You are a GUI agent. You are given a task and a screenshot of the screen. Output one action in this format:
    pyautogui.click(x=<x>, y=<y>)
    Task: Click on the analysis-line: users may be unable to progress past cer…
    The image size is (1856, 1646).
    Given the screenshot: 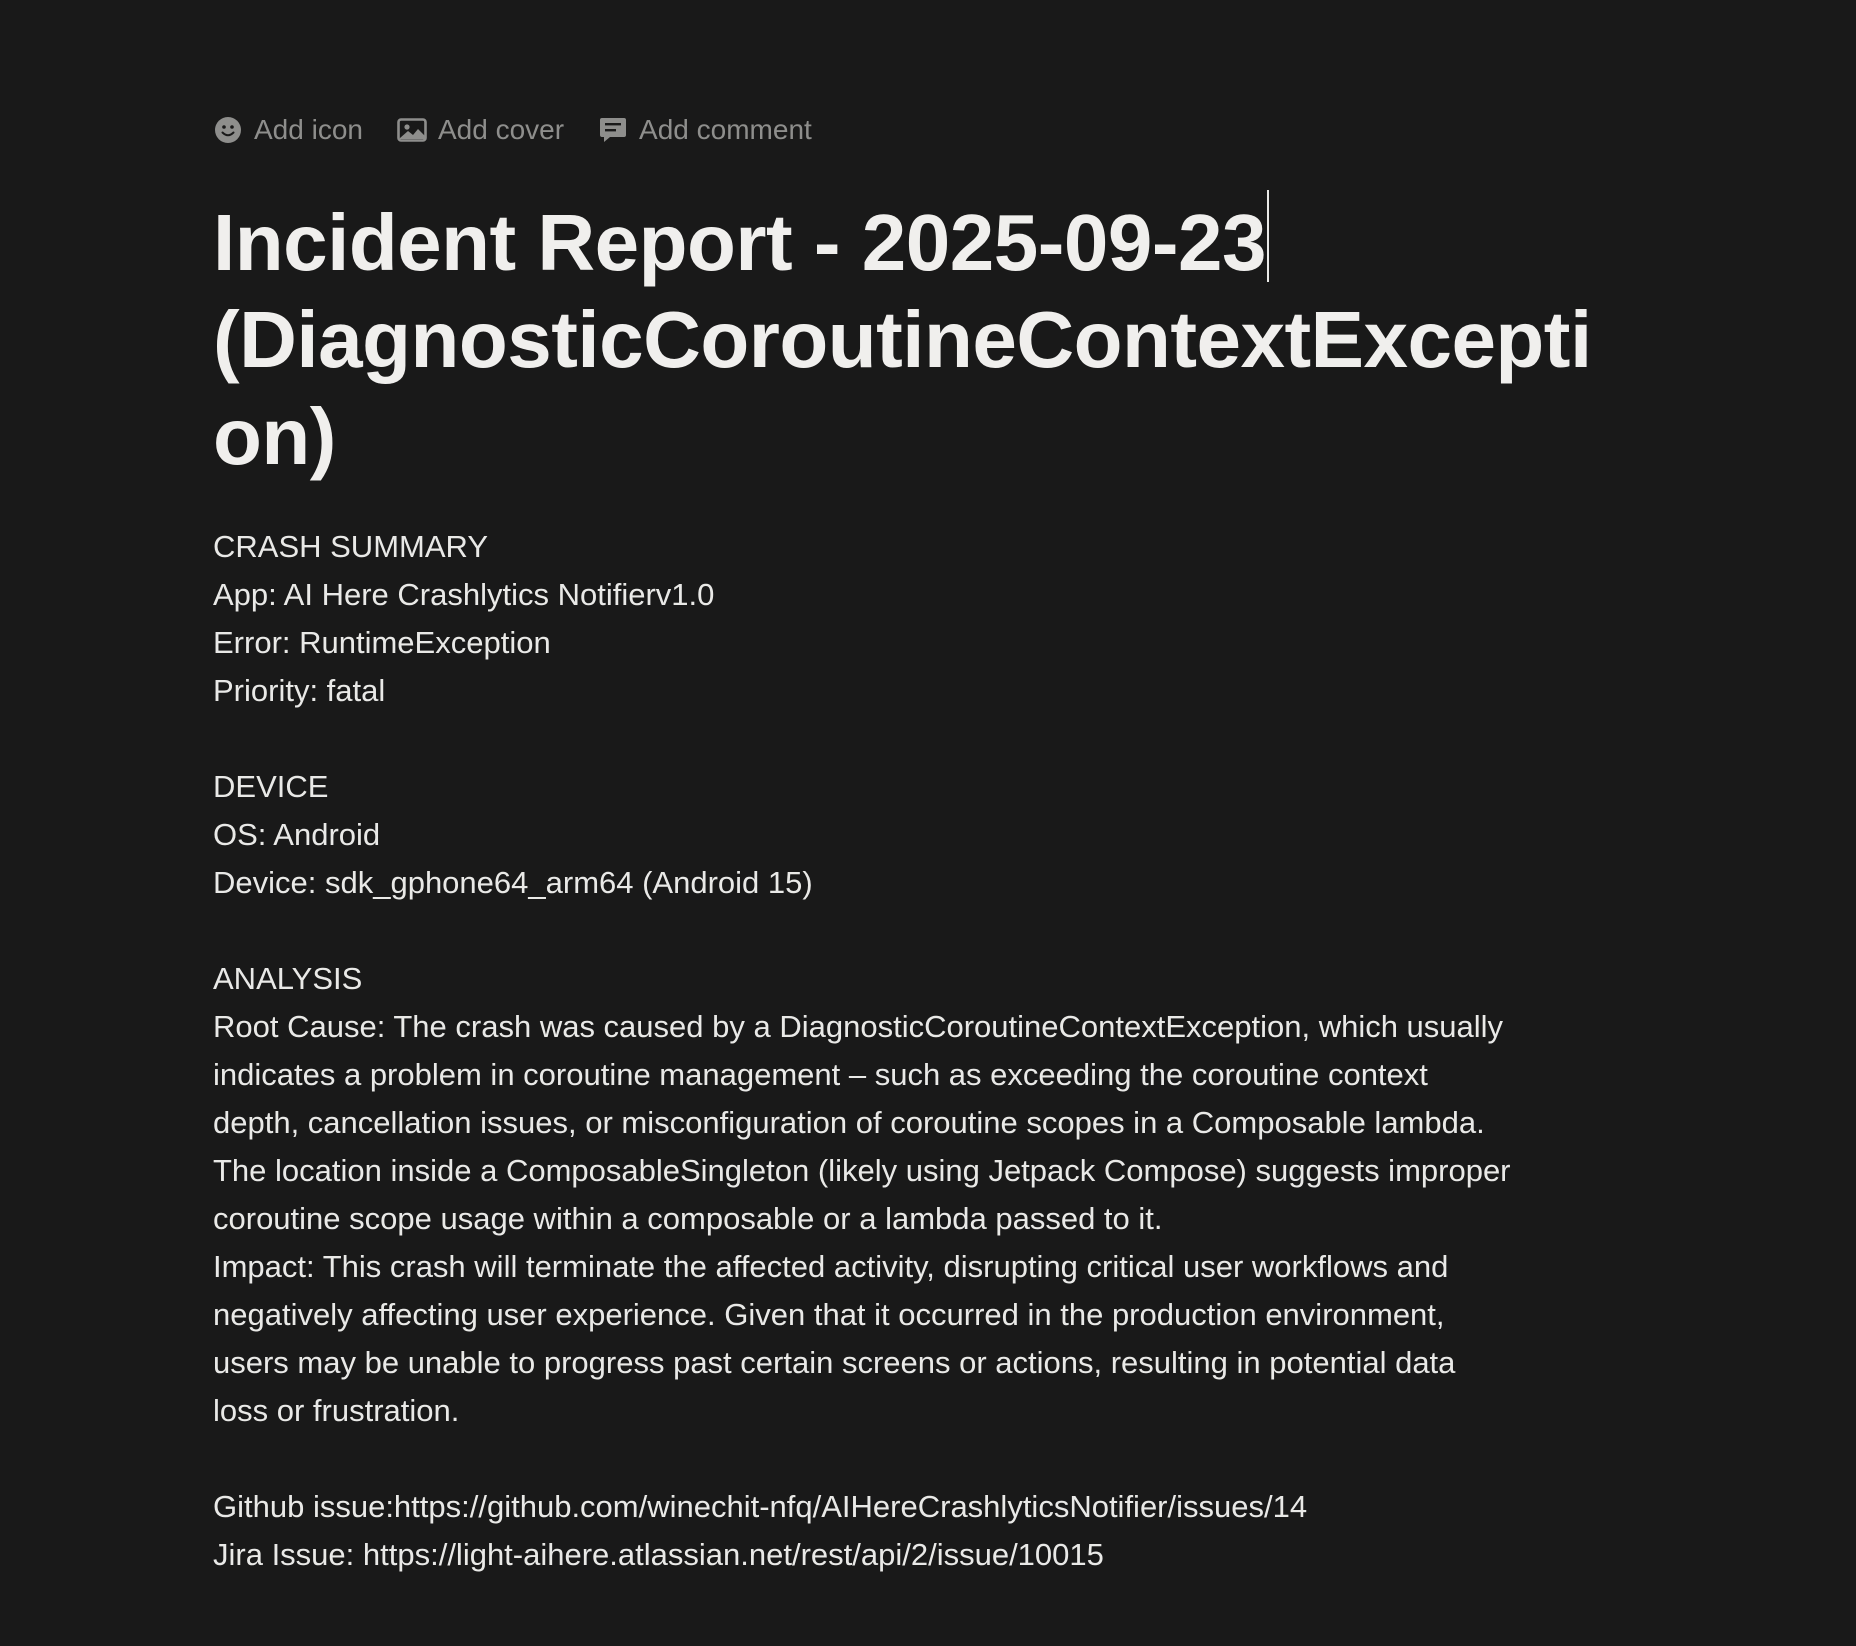 What is the action you would take?
    pyautogui.click(x=834, y=1362)
    